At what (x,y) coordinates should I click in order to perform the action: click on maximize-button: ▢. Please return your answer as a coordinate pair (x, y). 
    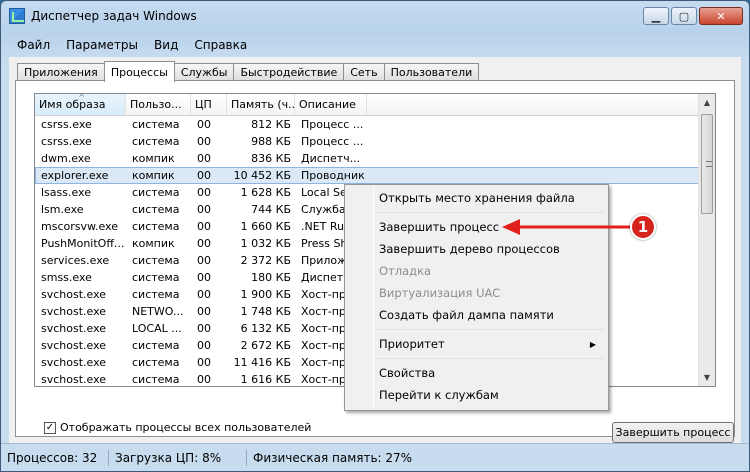
    Looking at the image, I should click on (684, 16).